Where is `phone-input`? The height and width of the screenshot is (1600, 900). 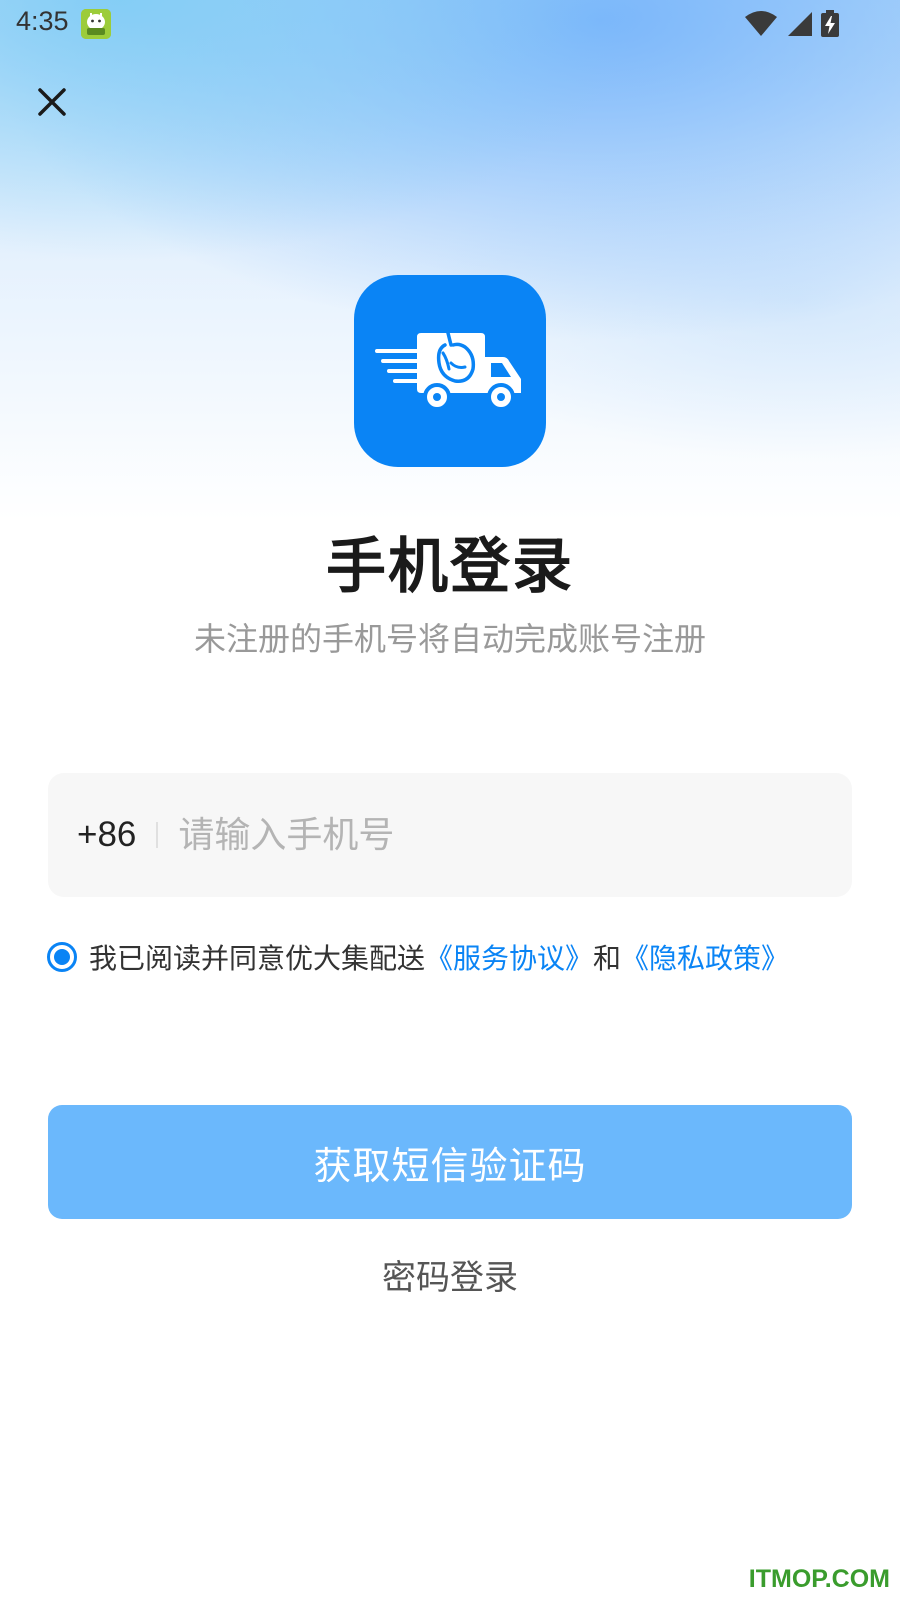 phone-input is located at coordinates (515, 835).